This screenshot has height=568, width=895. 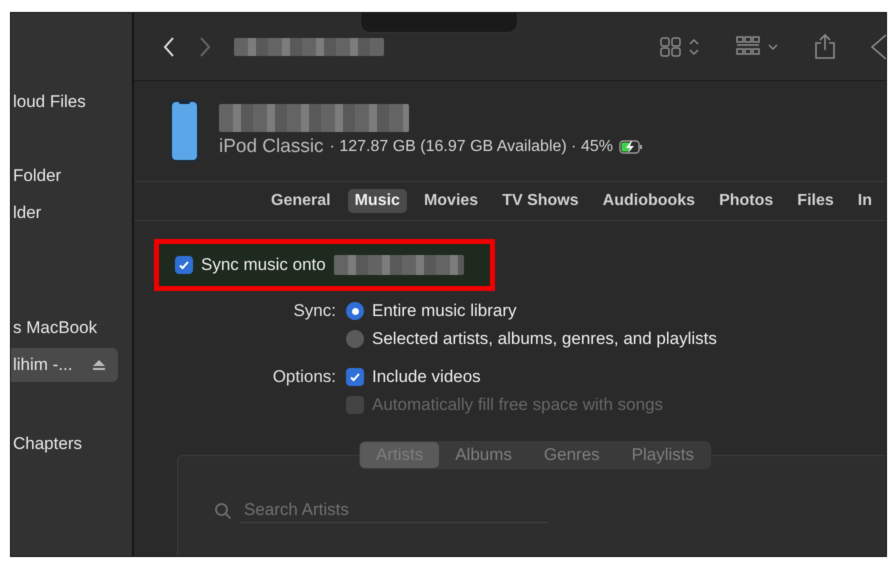 I want to click on checkbox-label: Automatically fill free space with songs, so click(x=518, y=405).